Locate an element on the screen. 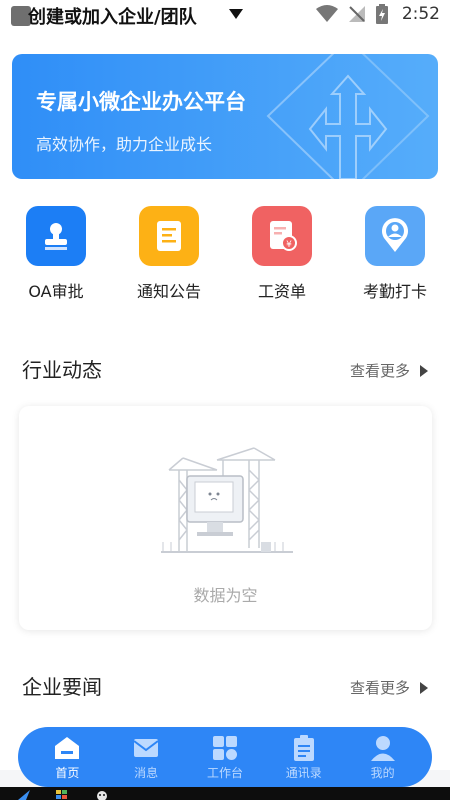  battery-icon is located at coordinates (381, 14).